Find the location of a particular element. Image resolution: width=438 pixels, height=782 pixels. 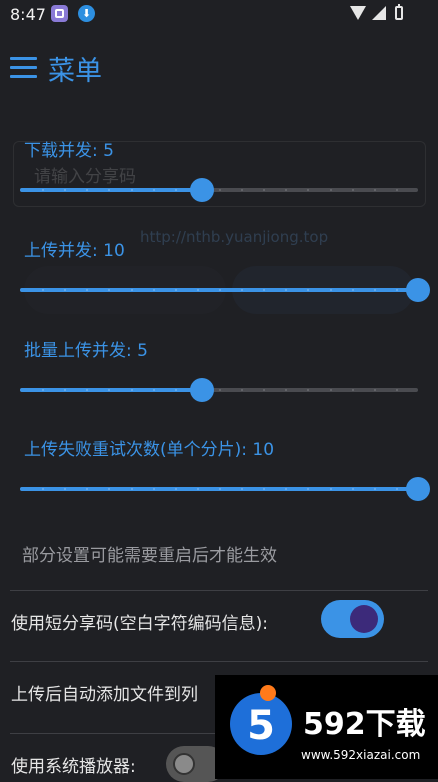

background-link: http://nthb.yuanjiong.top is located at coordinates (234, 237).